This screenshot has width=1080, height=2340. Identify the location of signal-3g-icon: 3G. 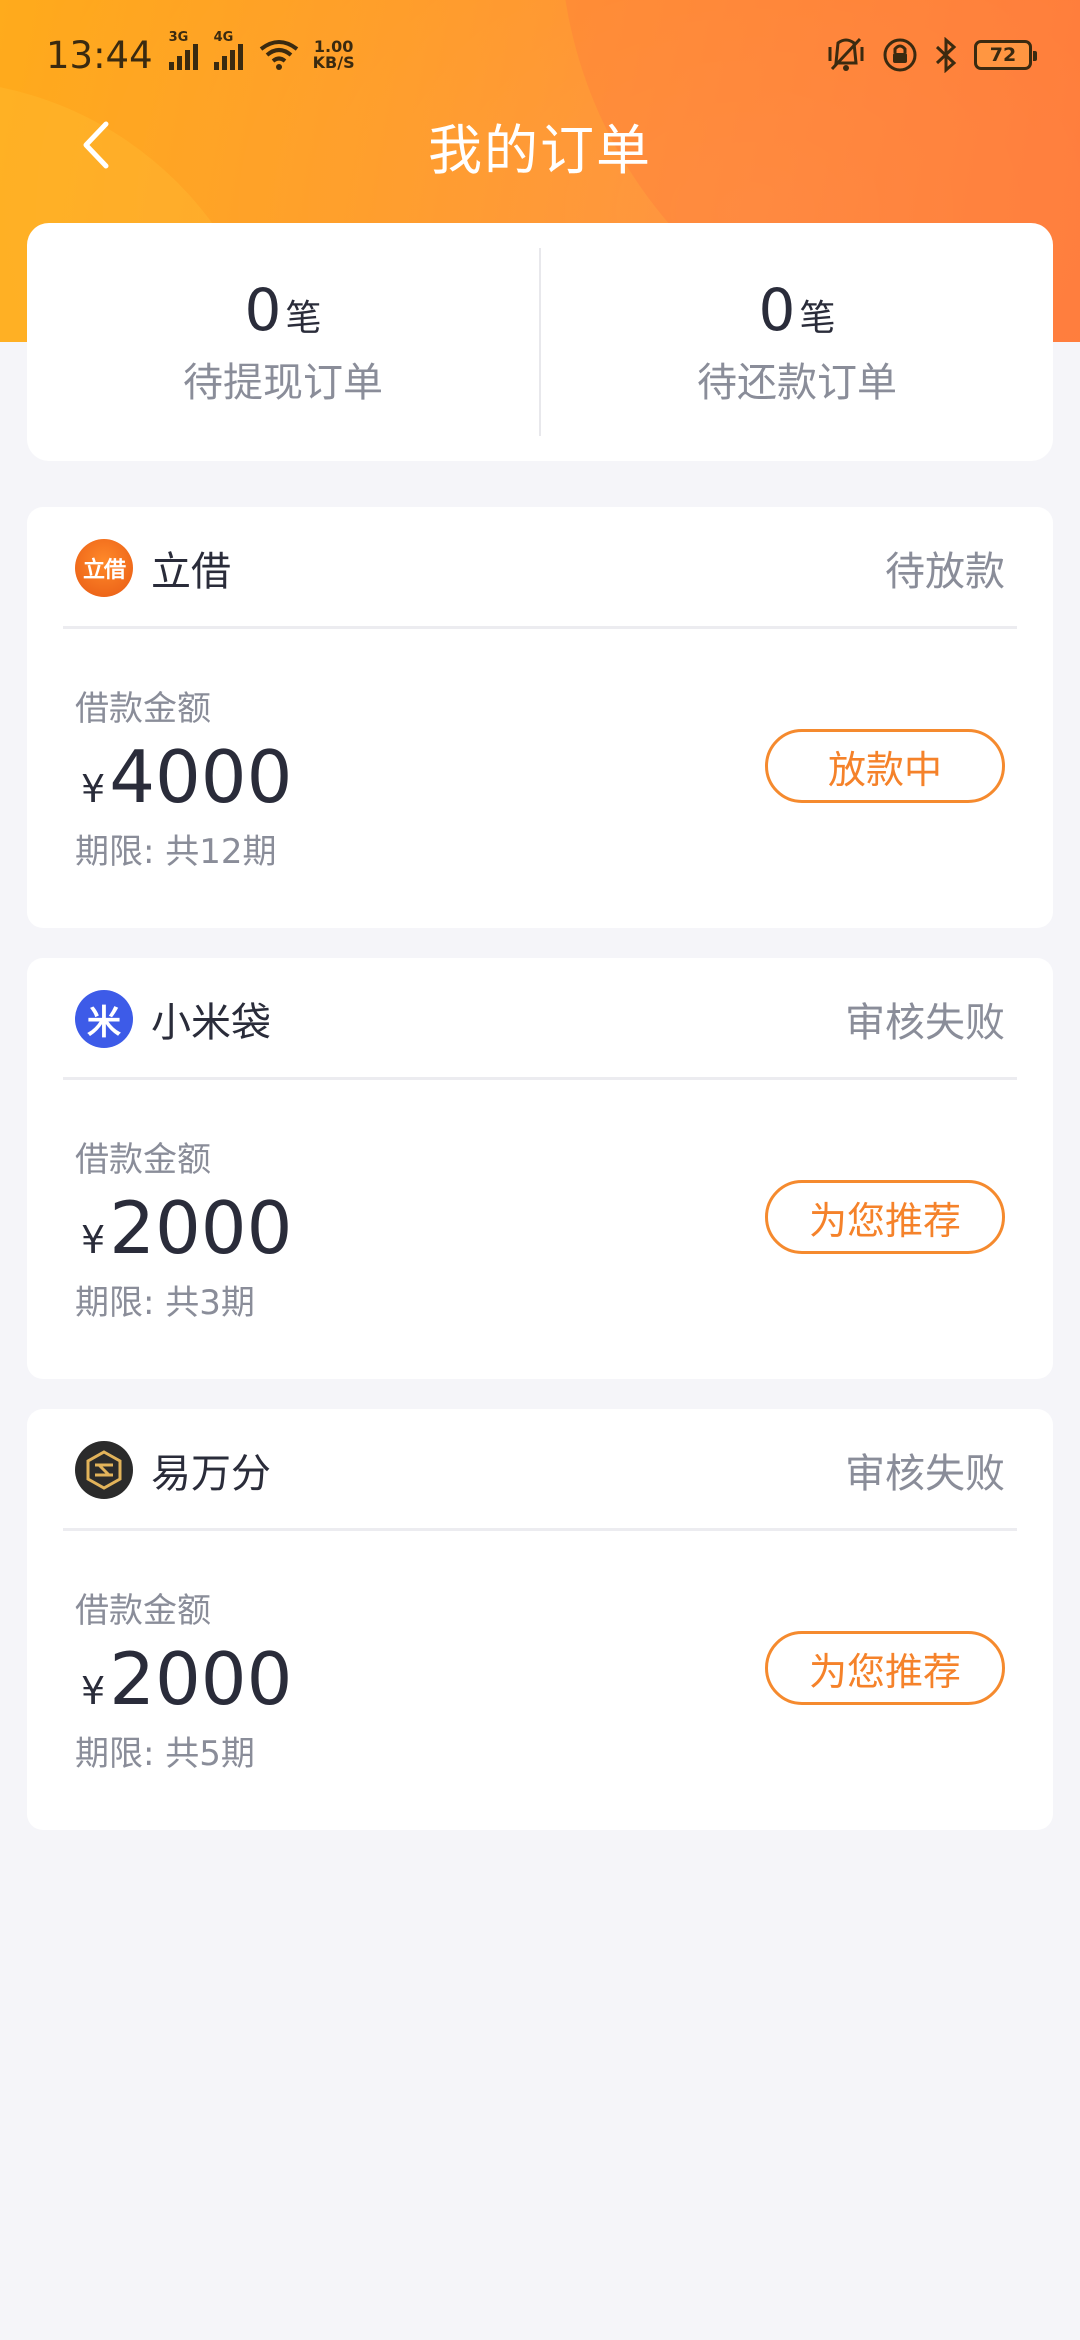
(183, 50).